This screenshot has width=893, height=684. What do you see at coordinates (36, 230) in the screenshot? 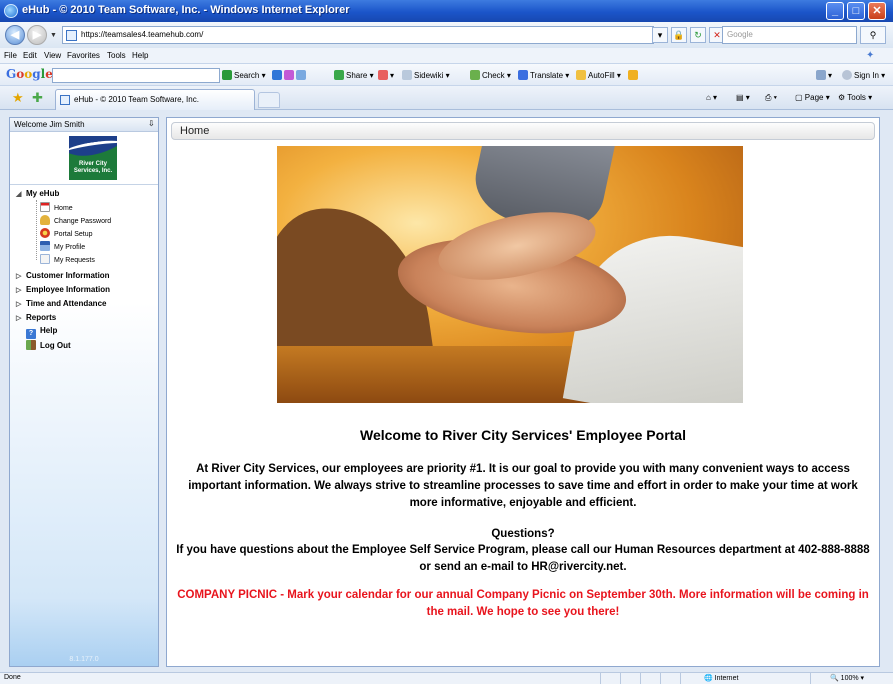
I see `tree-line` at bounding box center [36, 230].